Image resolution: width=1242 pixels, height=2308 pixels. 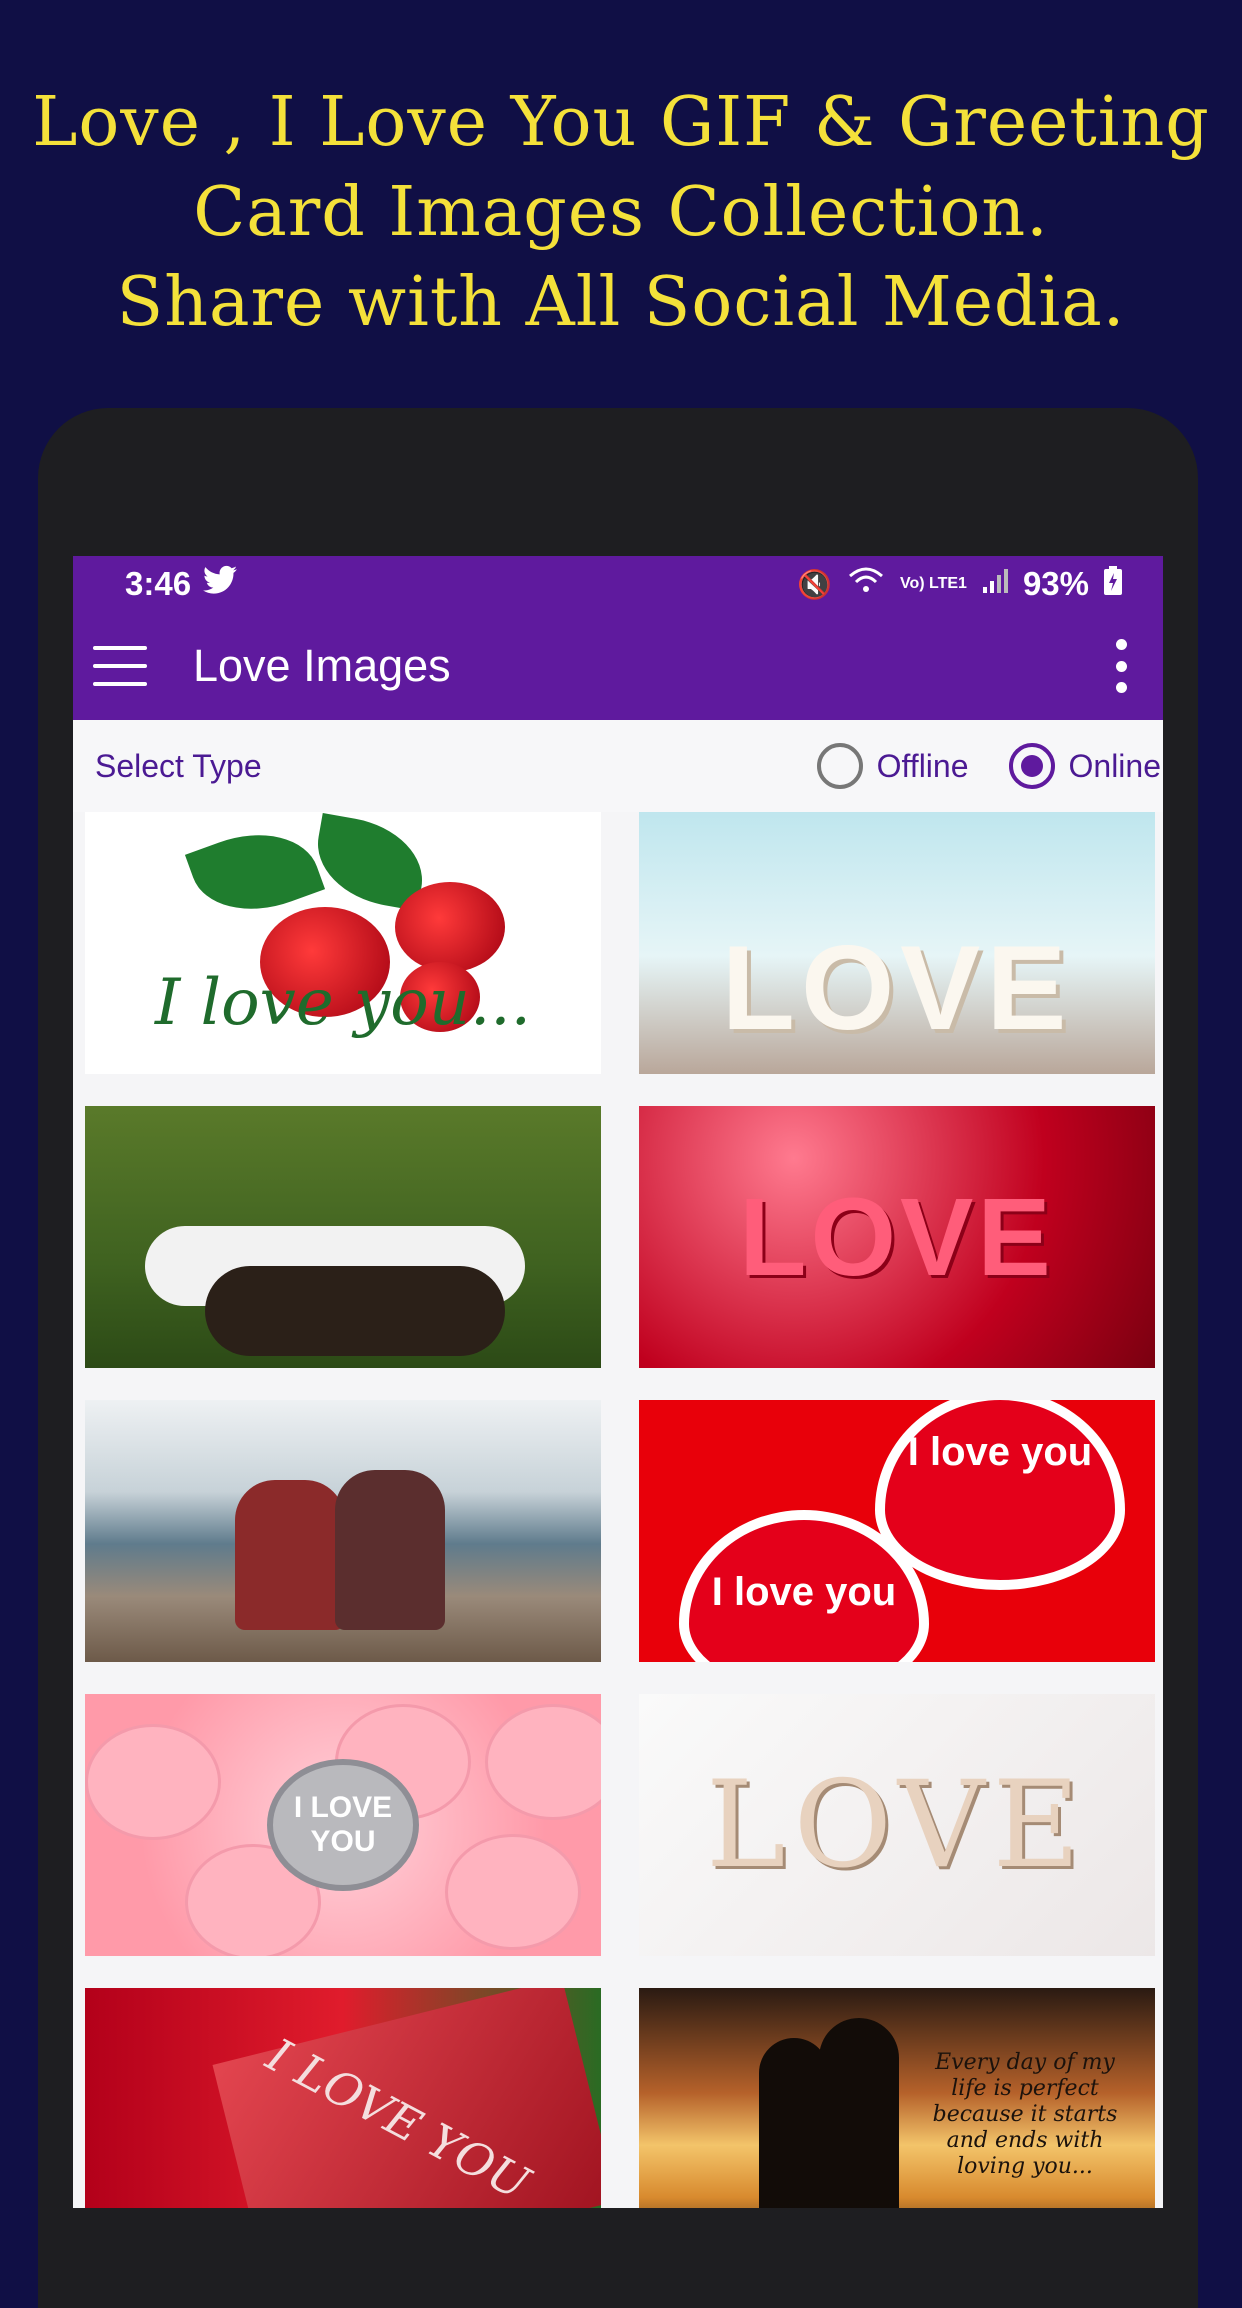 What do you see at coordinates (618, 766) in the screenshot?
I see `select-type-bar: Select Type Offline Online` at bounding box center [618, 766].